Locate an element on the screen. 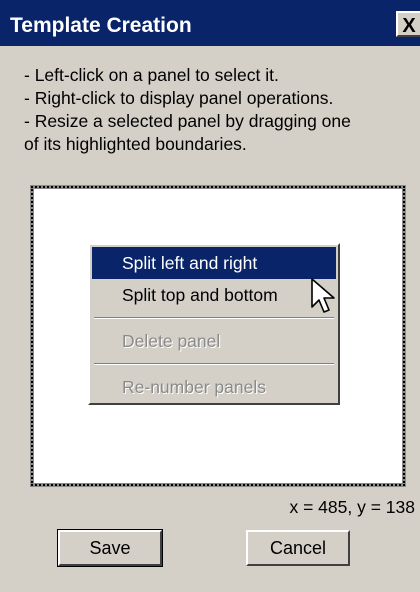 This screenshot has height=592, width=420. window-title: Template Creation is located at coordinates (101, 25).